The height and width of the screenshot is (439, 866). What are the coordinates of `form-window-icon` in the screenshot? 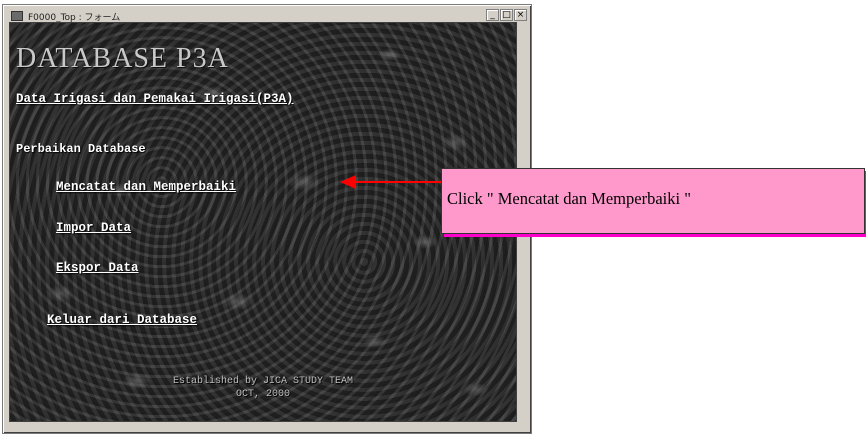 It's located at (17, 16).